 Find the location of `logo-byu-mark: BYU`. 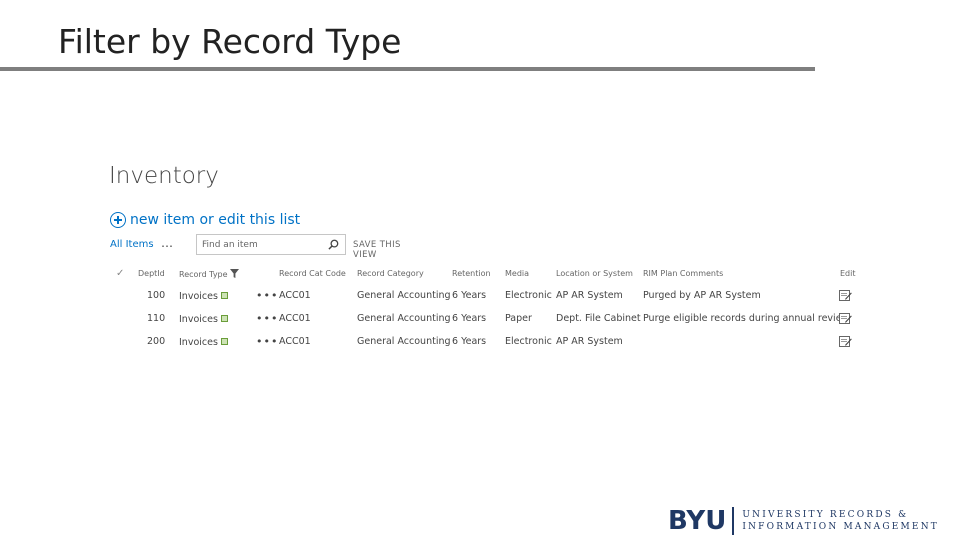

logo-byu-mark: BYU is located at coordinates (697, 521).